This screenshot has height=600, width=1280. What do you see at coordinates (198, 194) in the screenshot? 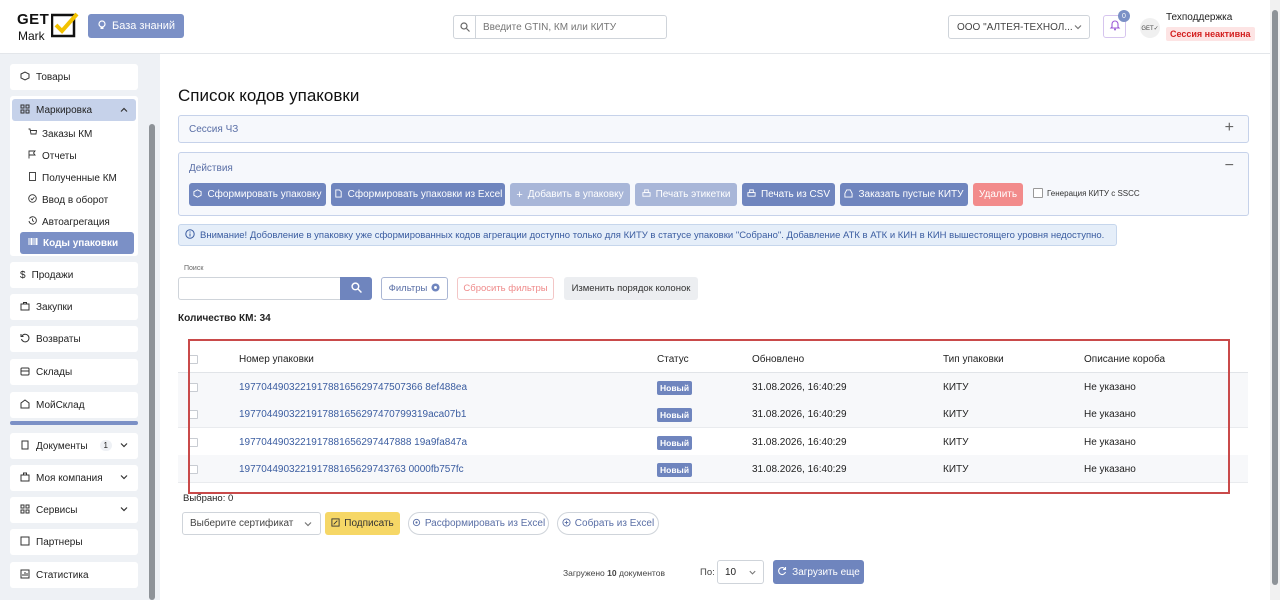
I see `box-icon` at bounding box center [198, 194].